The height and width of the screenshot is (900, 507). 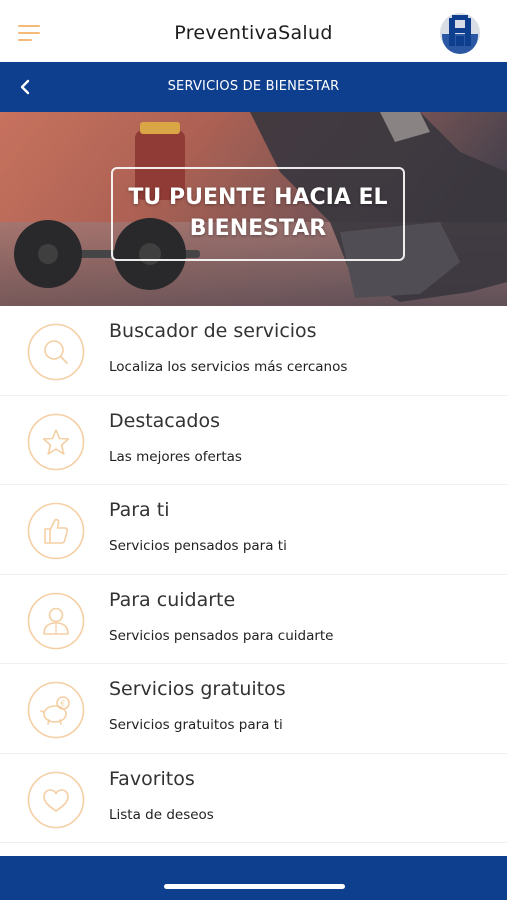 What do you see at coordinates (221, 635) in the screenshot?
I see `list-item-subtitle: Servicios pensados para cuidarte` at bounding box center [221, 635].